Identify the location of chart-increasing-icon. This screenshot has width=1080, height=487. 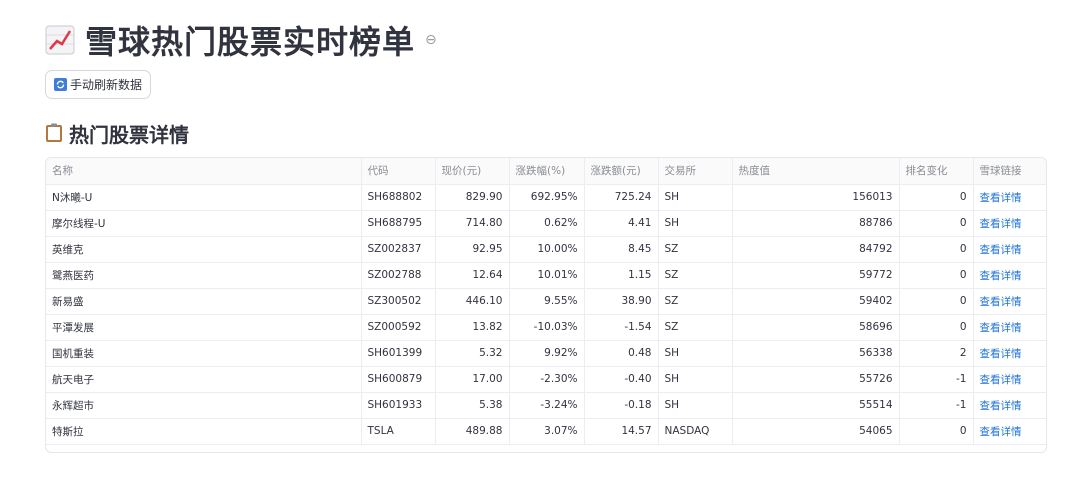
(60, 40).